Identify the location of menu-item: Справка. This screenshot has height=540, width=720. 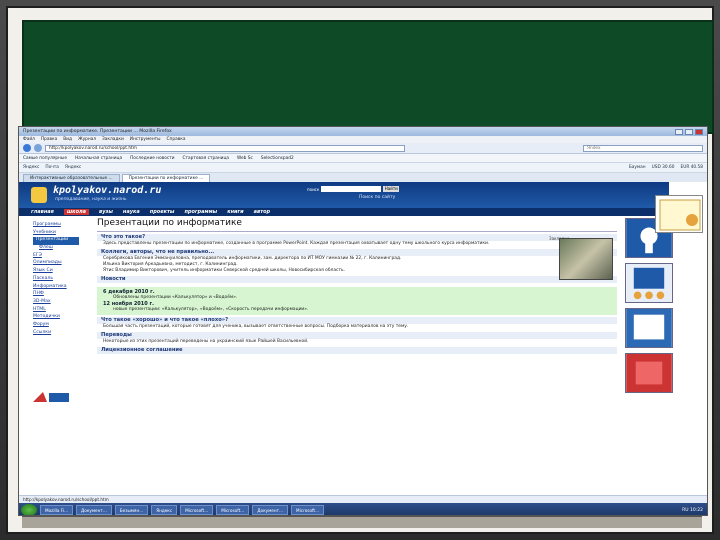
(176, 139).